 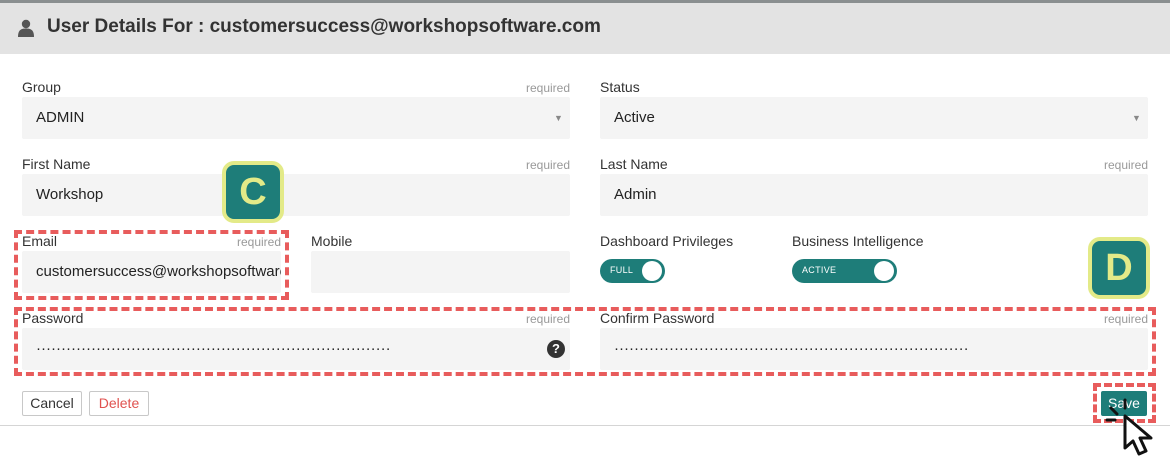 I want to click on group-label: Group, so click(x=41, y=87).